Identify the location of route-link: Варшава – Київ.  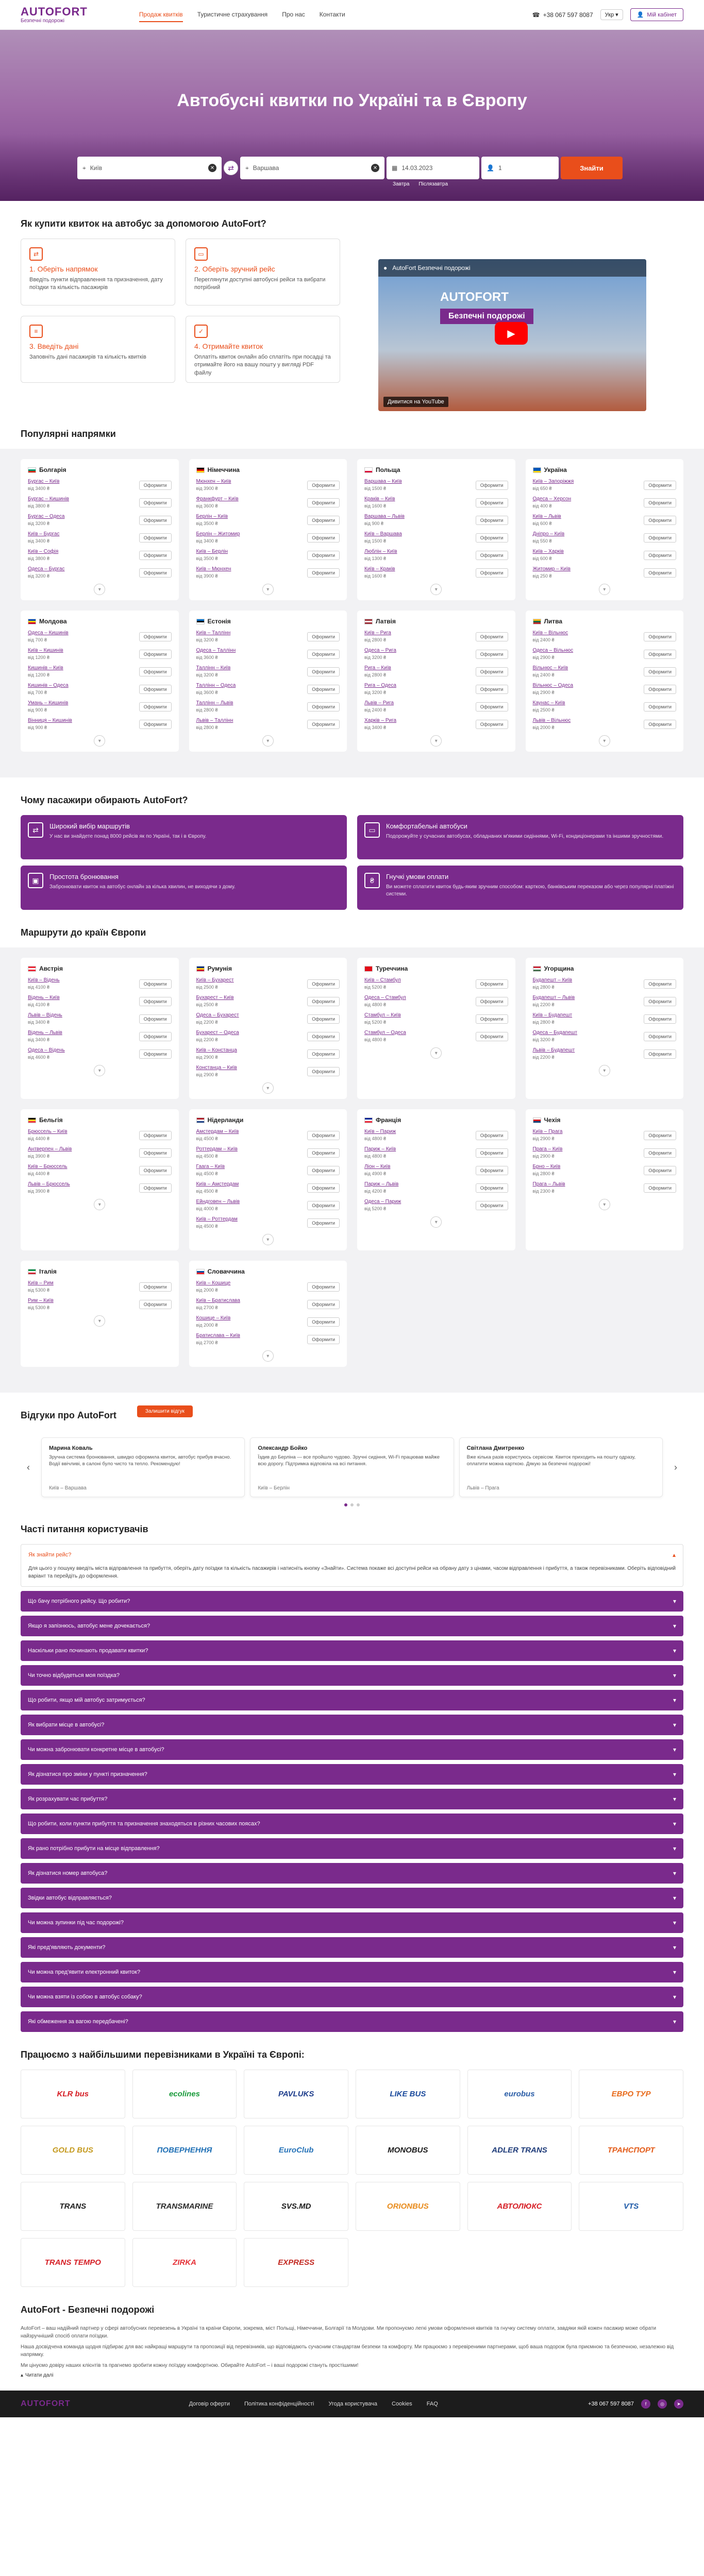
(383, 481).